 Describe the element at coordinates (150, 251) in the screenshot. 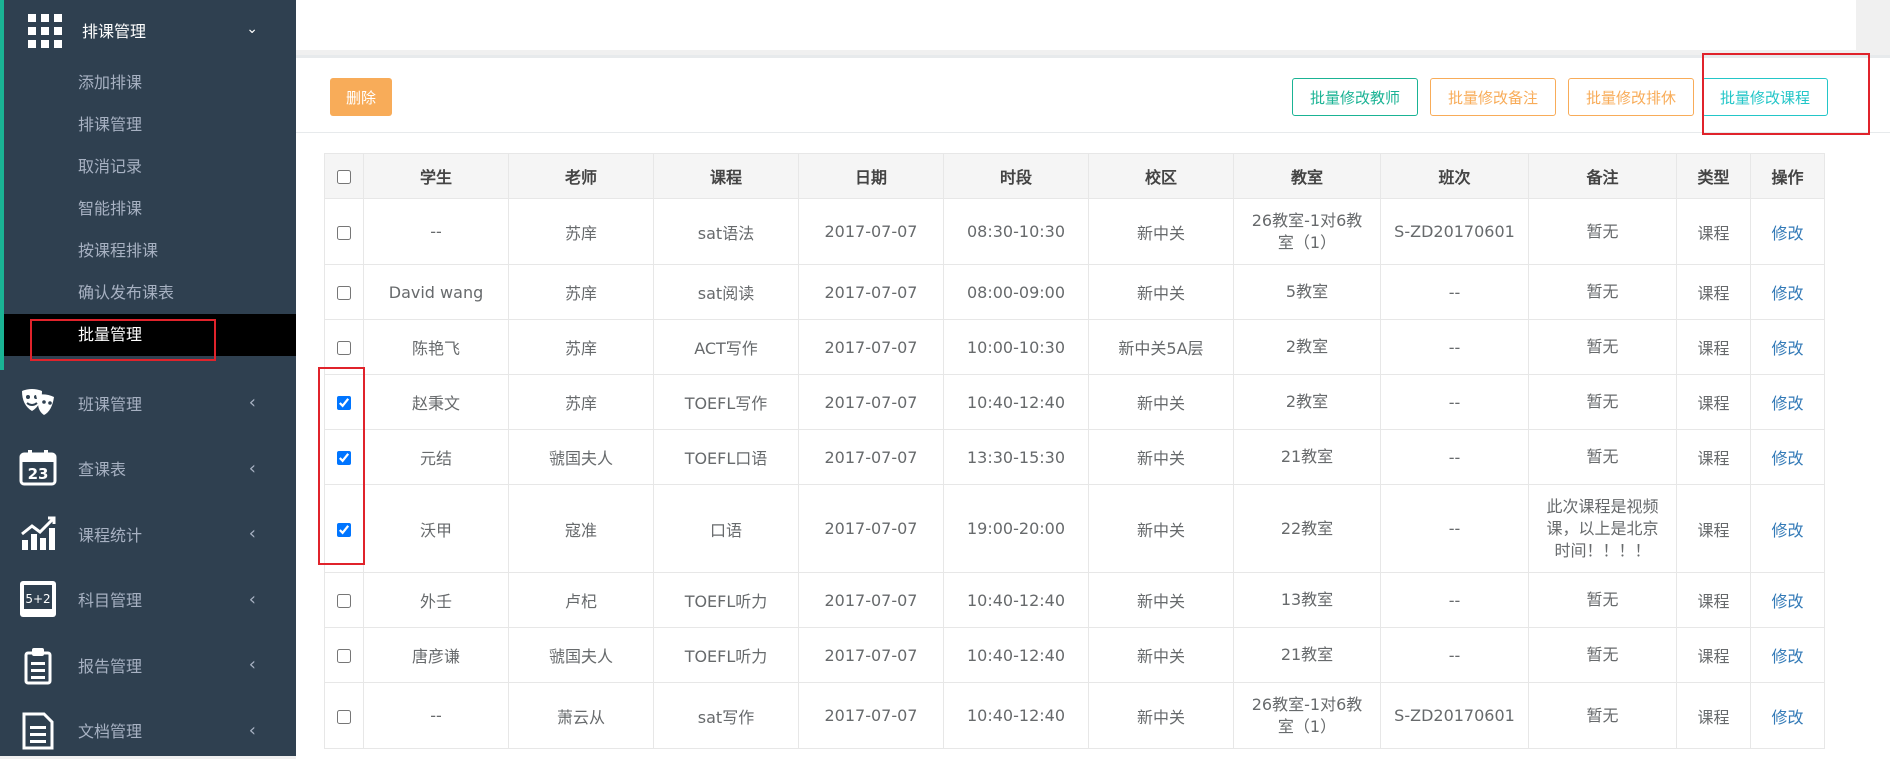

I see `sidebar-subitem: 按课程排课` at that location.